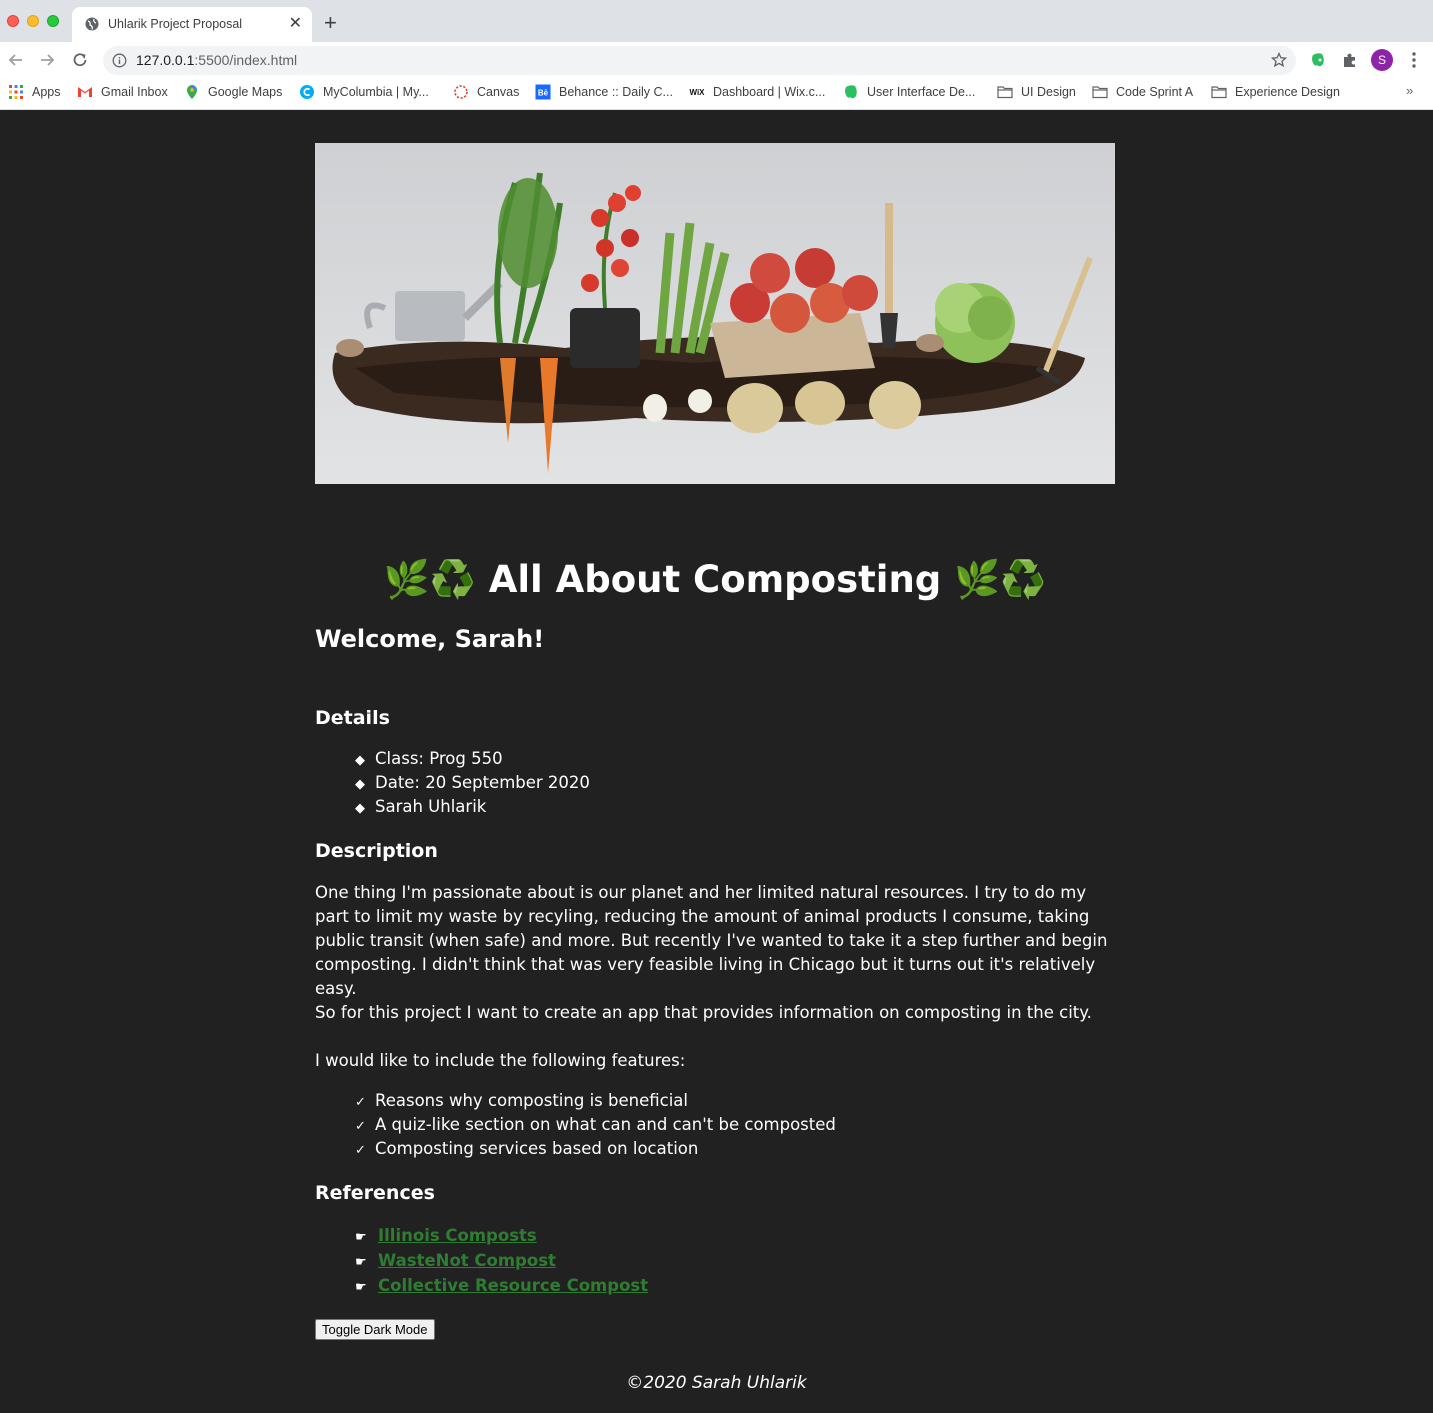 The image size is (1433, 1413). I want to click on forward-arrow-icon, so click(47, 60).